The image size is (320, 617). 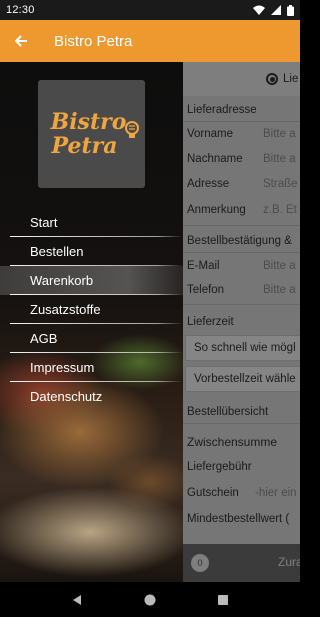 I want to click on back-triangle-icon, so click(x=77, y=600).